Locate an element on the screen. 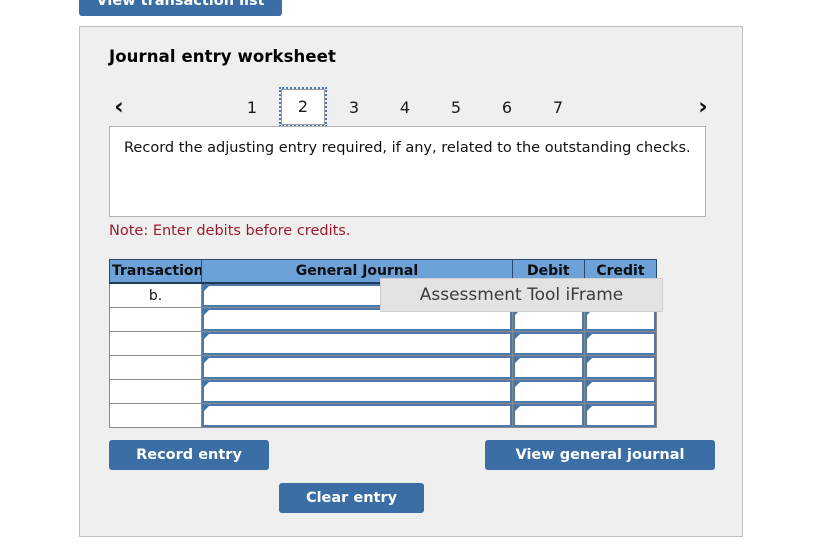  view-general-journal-button: View general journal is located at coordinates (600, 455).